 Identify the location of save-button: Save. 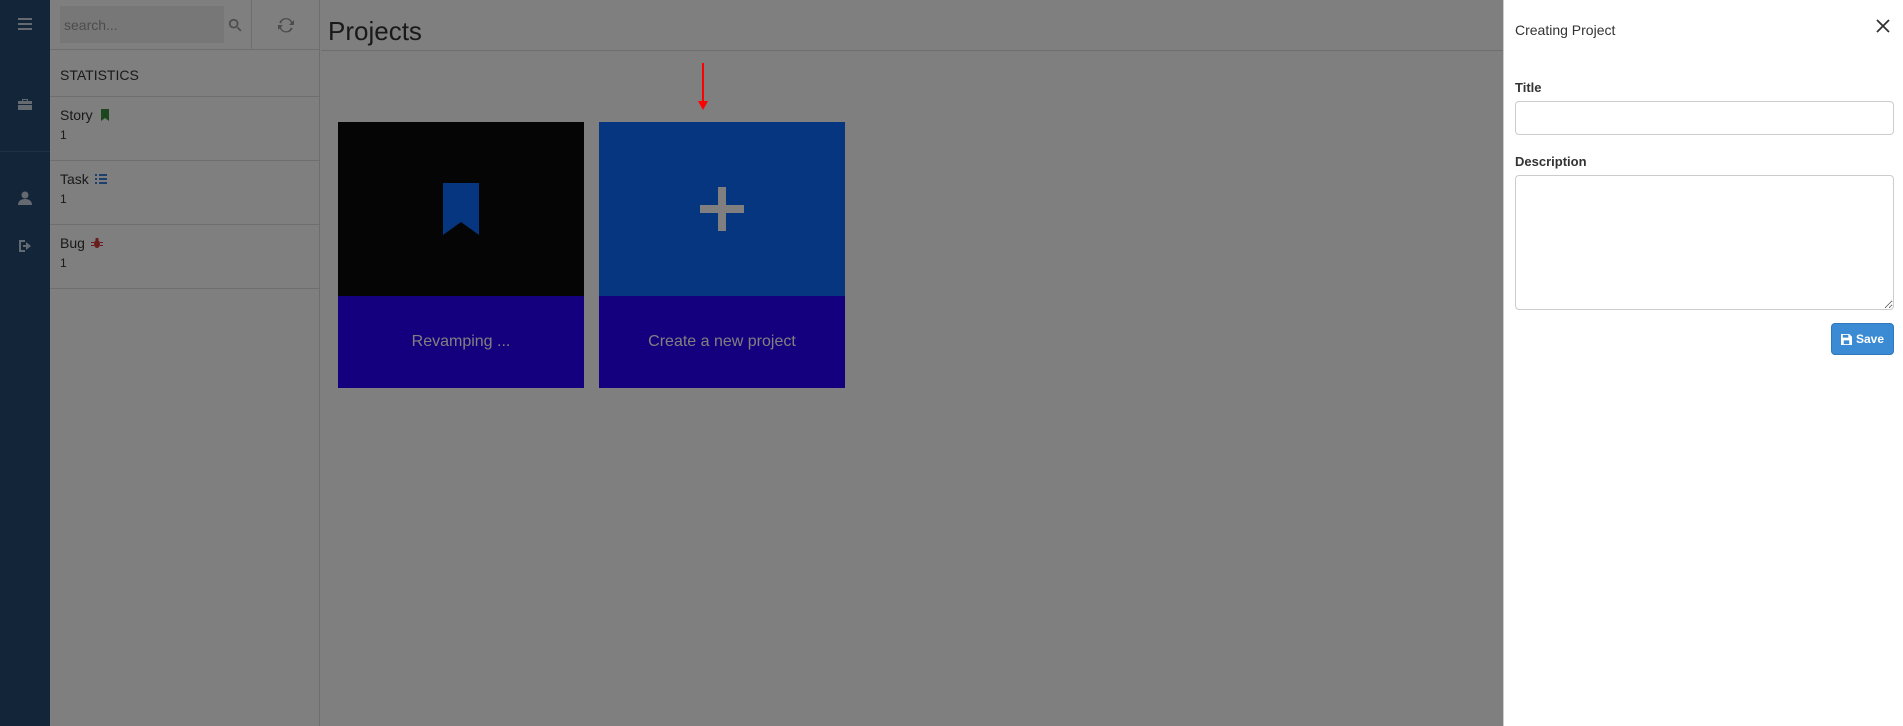
(1862, 339).